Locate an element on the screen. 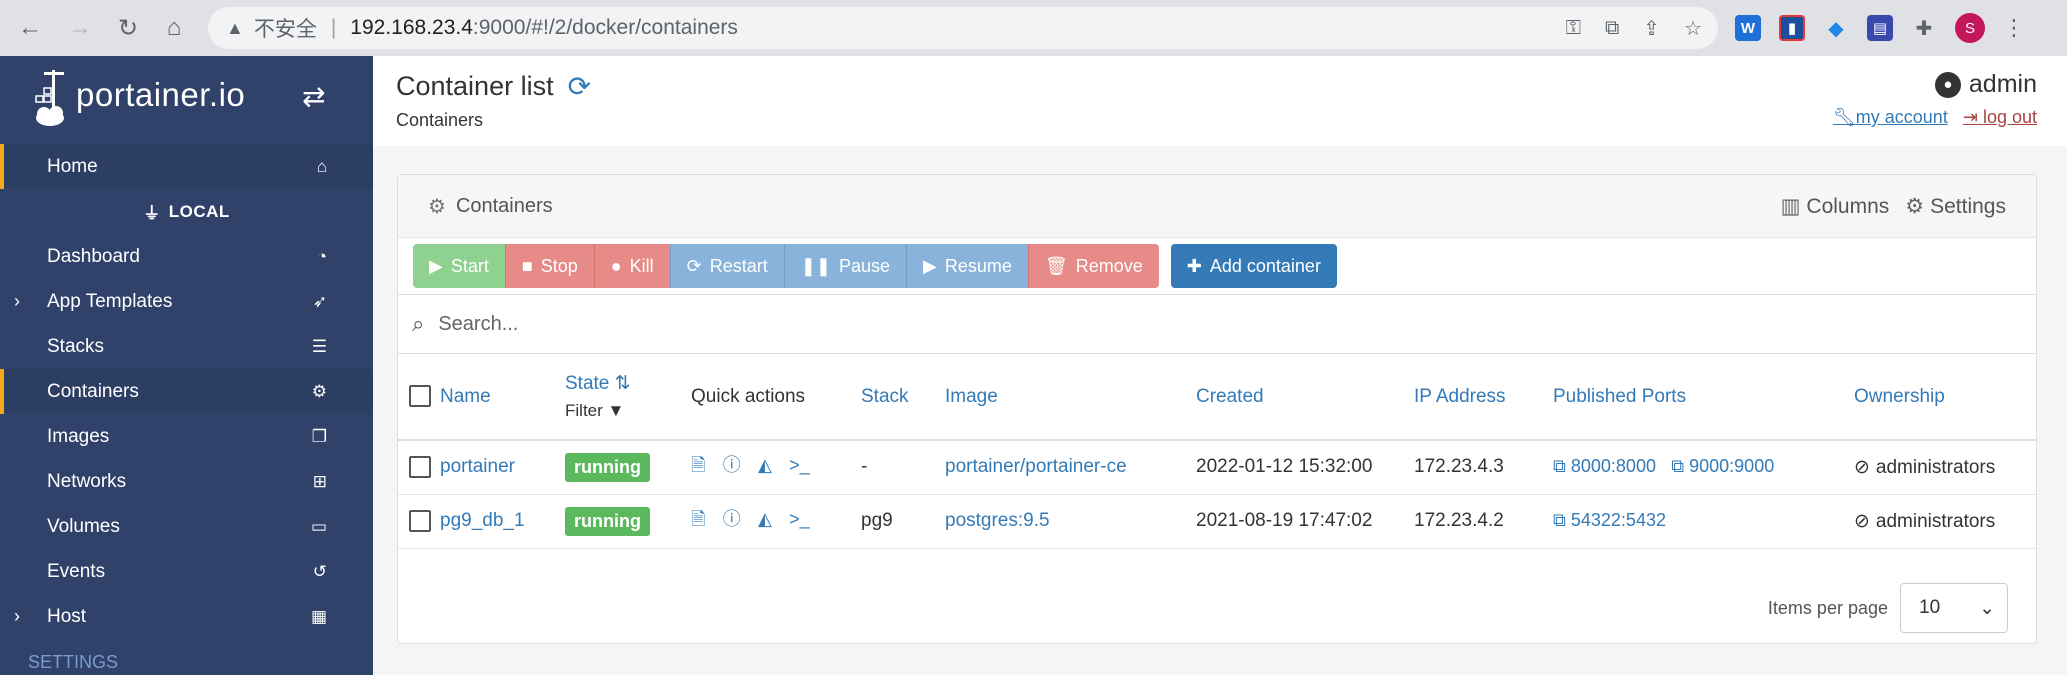 This screenshot has height=675, width=2067. more-menu-icon: ⋮ is located at coordinates (2014, 28).